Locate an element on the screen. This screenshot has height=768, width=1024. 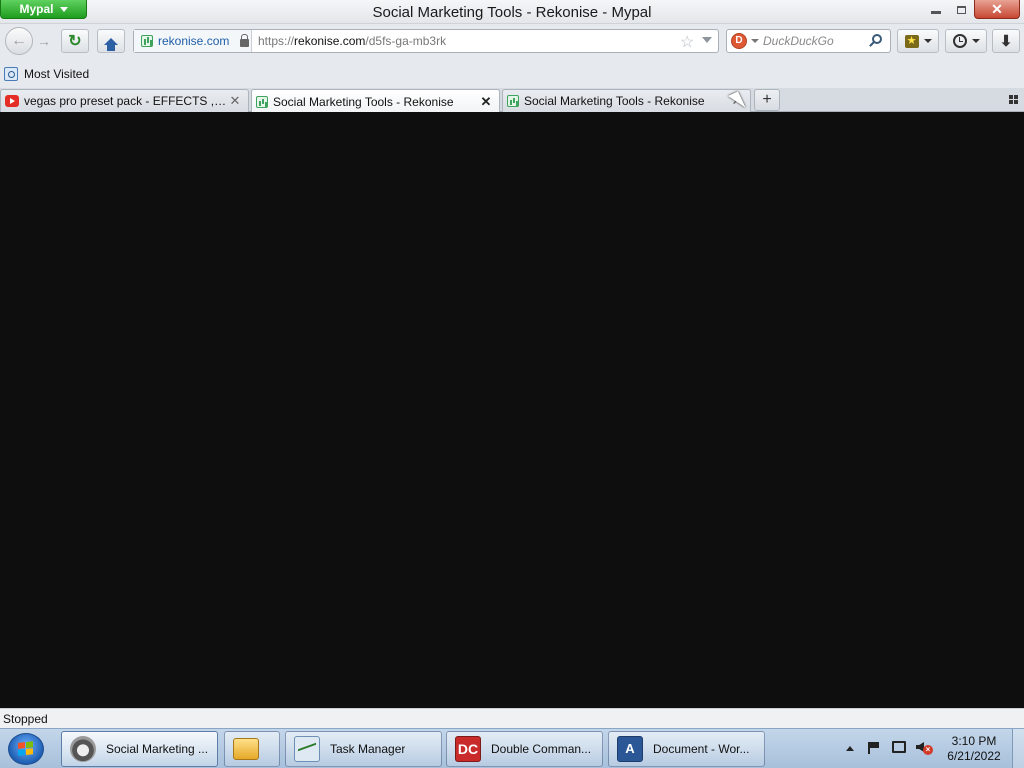
home-icon is located at coordinates (111, 44).